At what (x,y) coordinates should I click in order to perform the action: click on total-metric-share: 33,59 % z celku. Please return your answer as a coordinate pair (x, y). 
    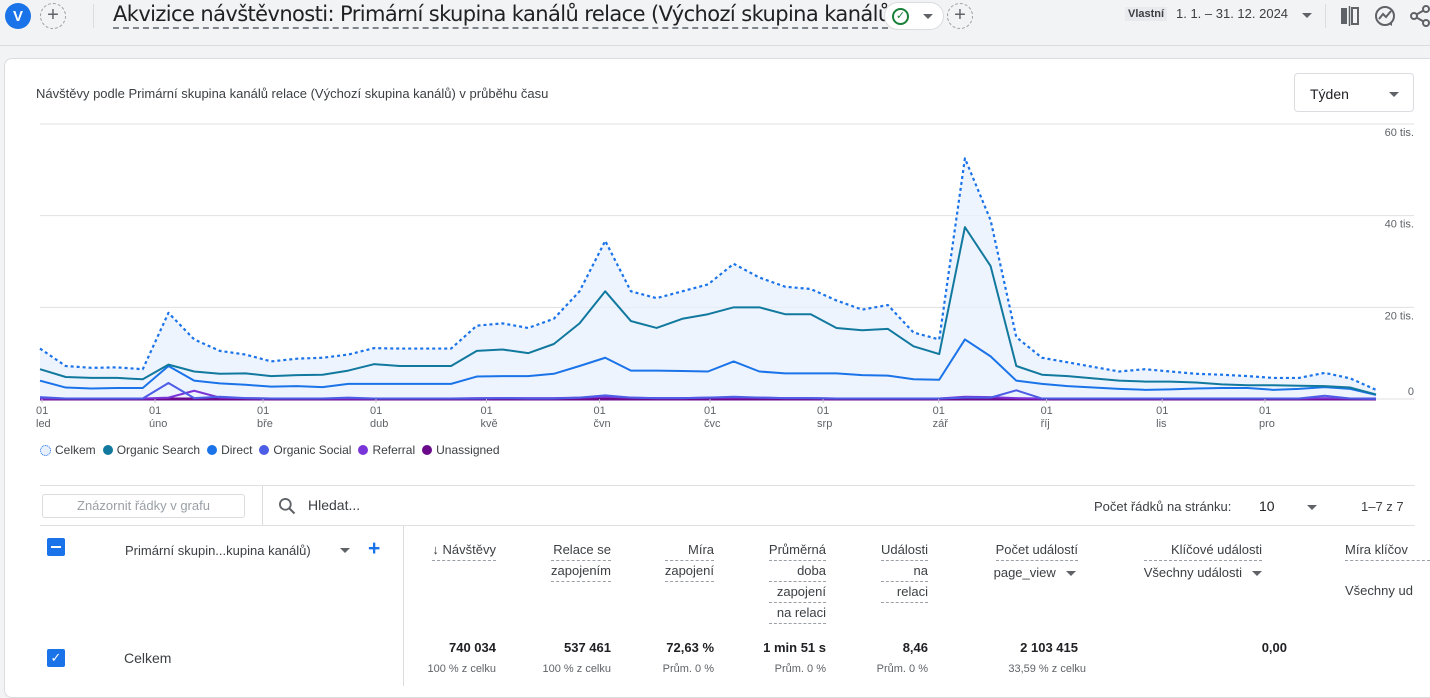
    Looking at the image, I should click on (1047, 669).